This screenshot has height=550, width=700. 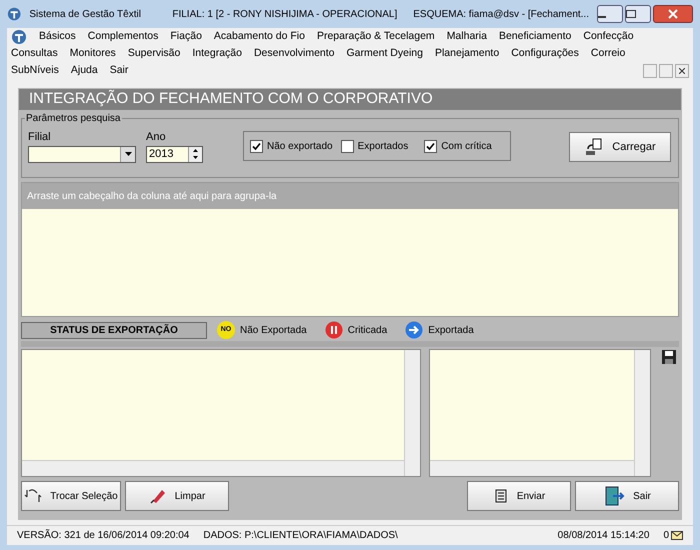 What do you see at coordinates (82, 154) in the screenshot?
I see `filial-dropdown` at bounding box center [82, 154].